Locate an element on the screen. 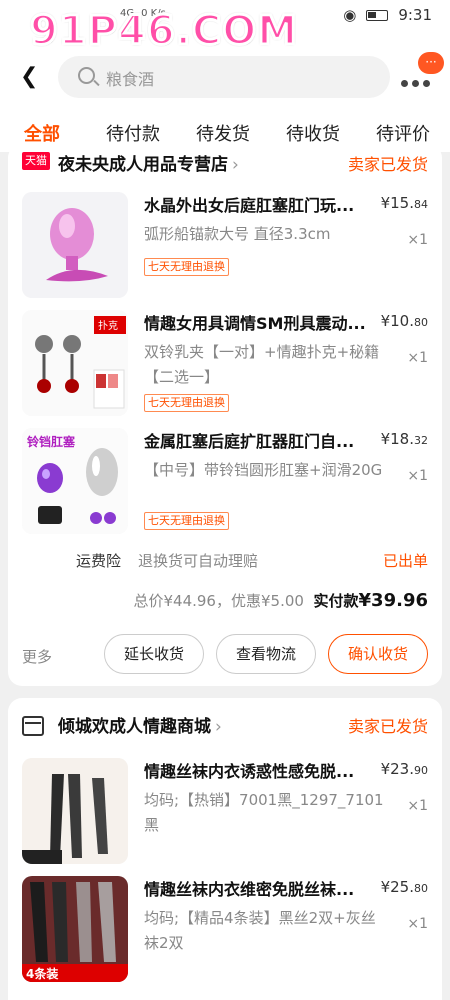  product-sku: 弧形船锚款大号 直径3.3cm is located at coordinates (237, 234).